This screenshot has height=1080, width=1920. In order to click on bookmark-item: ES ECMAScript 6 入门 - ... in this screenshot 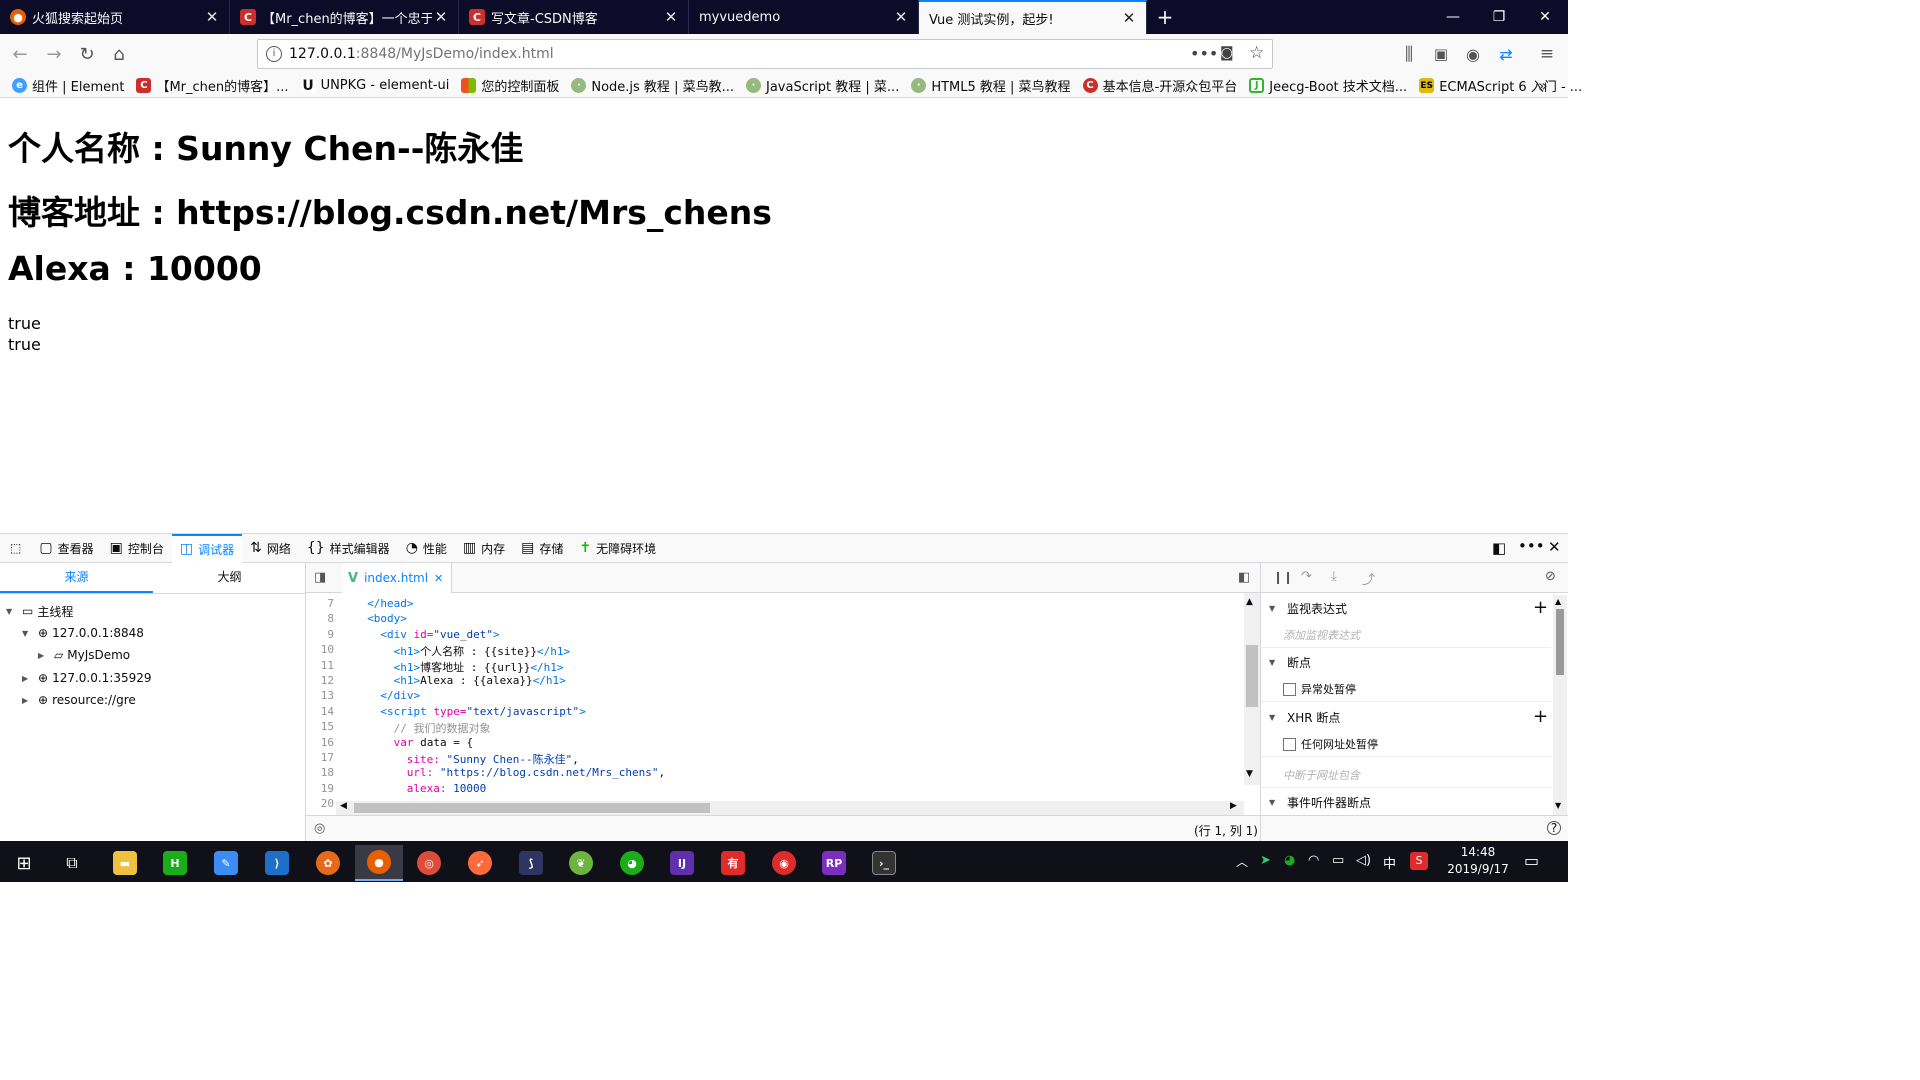, I will do `click(1500, 85)`.